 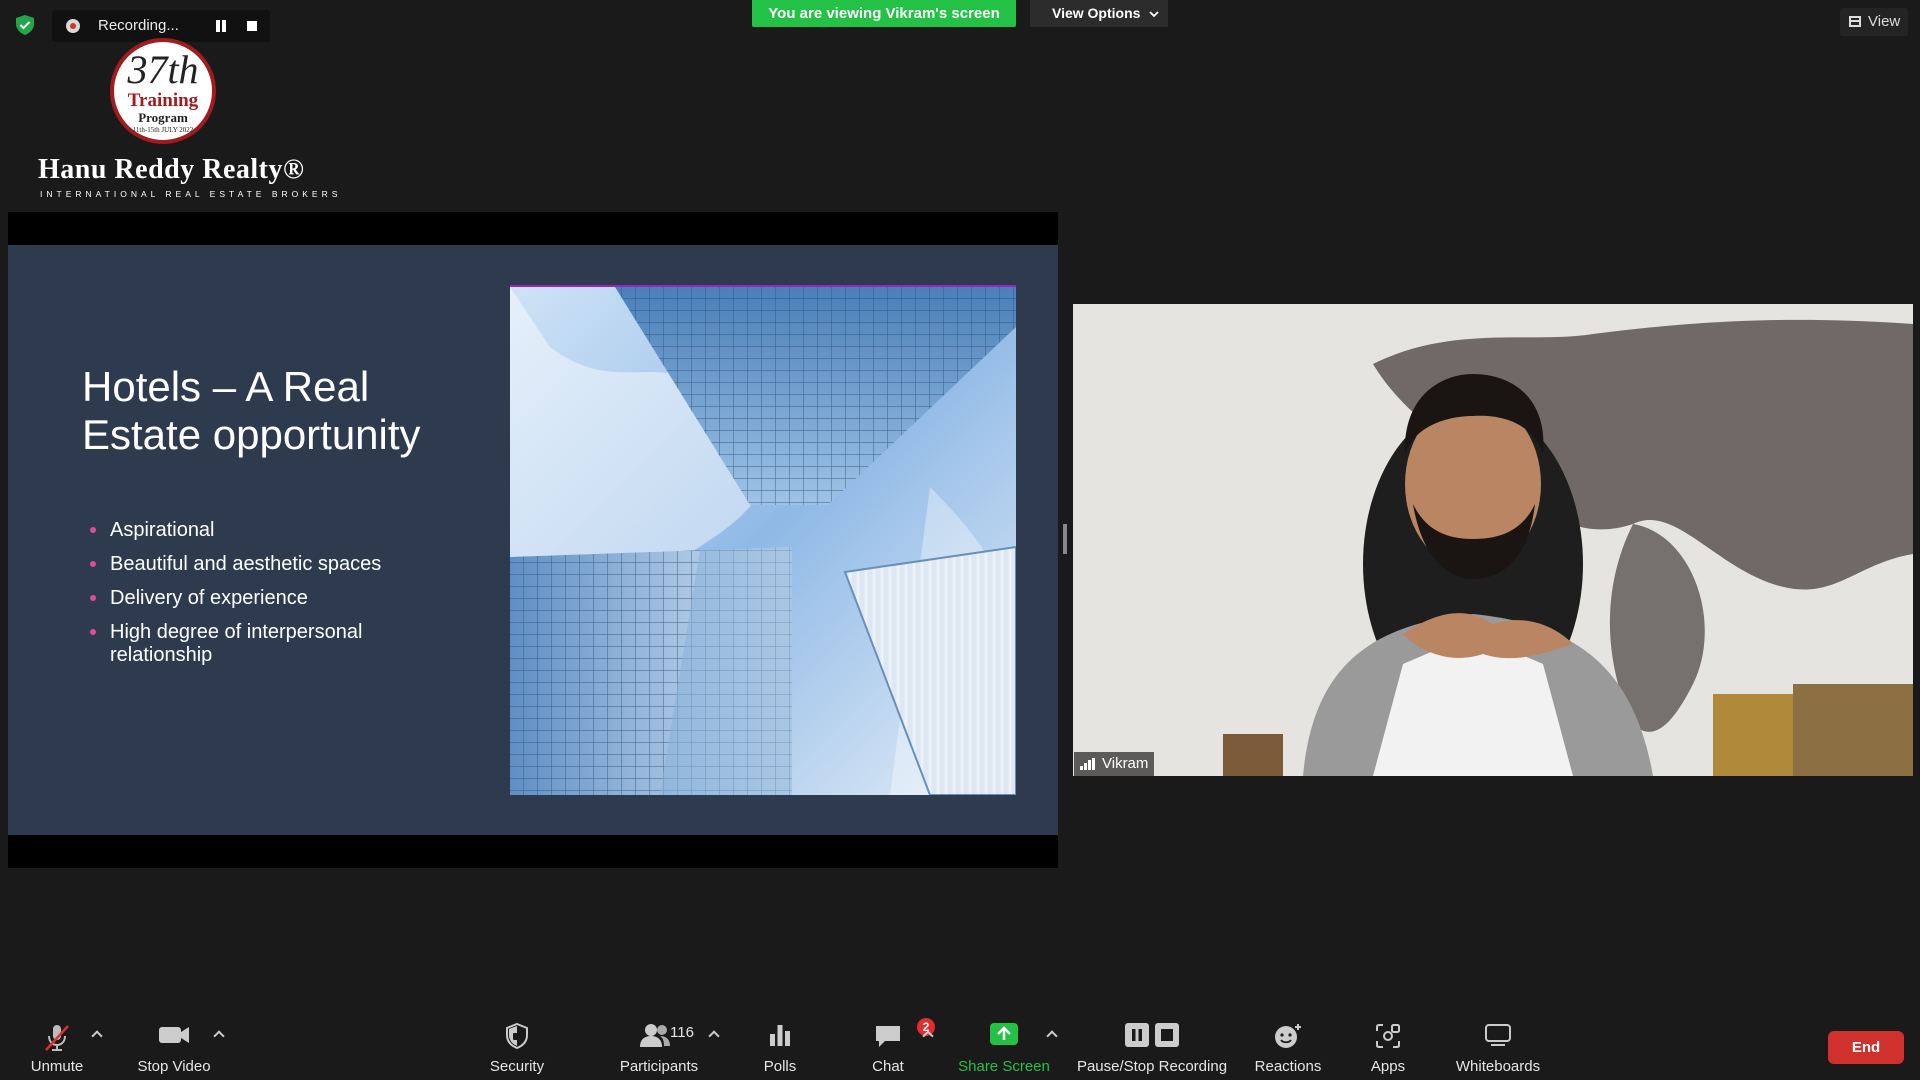 I want to click on pause-stop-recording-label: Pause/Stop Recording, so click(x=1152, y=1066).